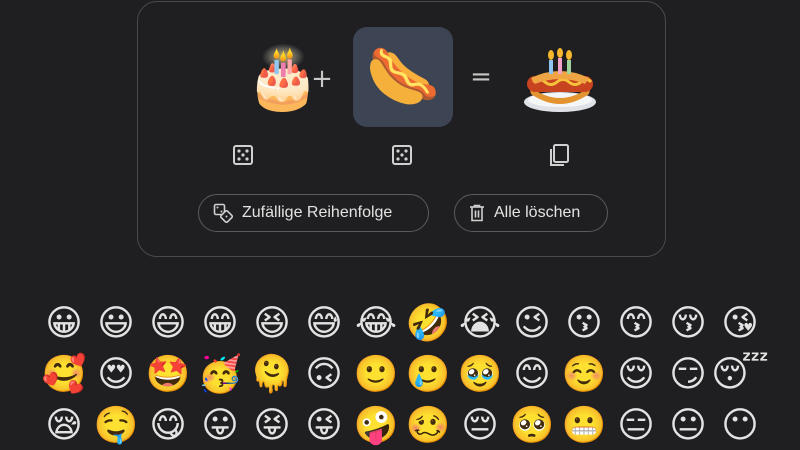 This screenshot has height=450, width=800. I want to click on trash-icon, so click(477, 213).